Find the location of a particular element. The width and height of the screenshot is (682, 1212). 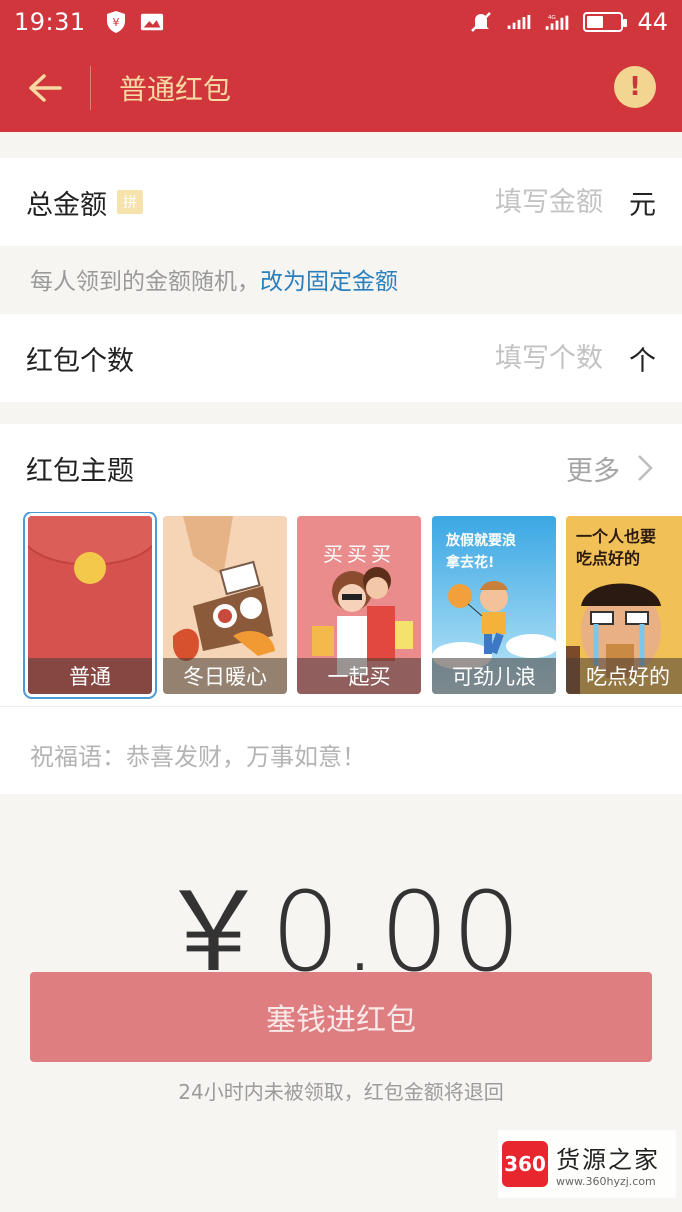

amount-hint-text: 每人领到的金额随机， is located at coordinates (145, 282).